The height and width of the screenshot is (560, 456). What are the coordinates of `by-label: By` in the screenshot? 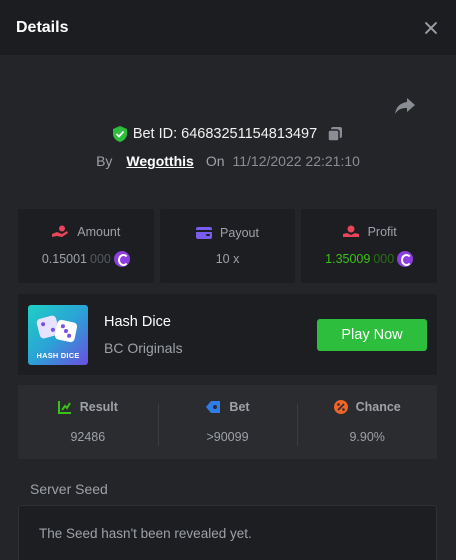 It's located at (104, 161).